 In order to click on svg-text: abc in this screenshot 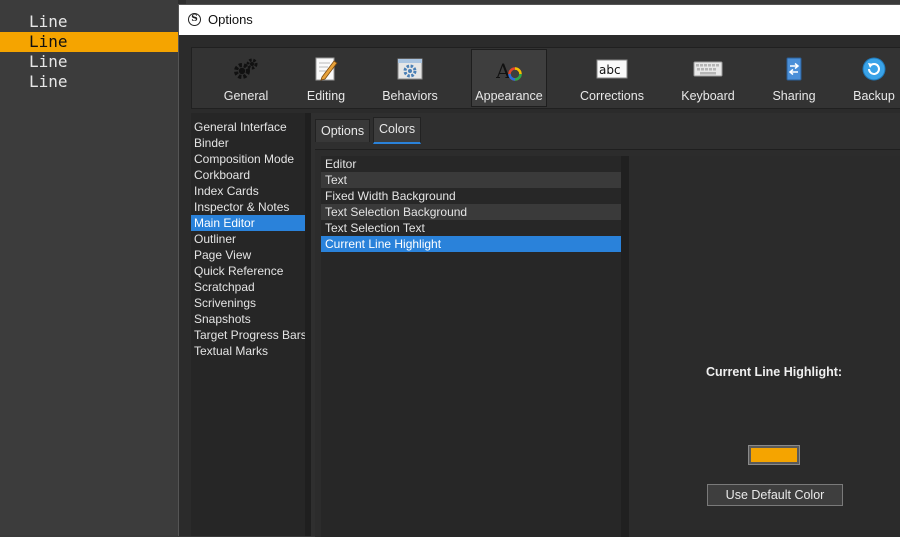, I will do `click(610, 70)`.